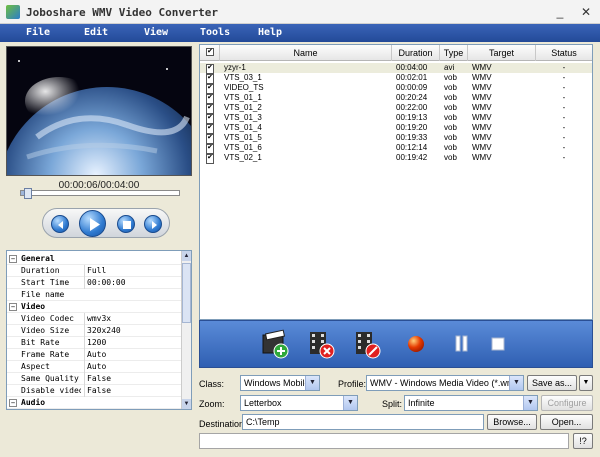 Image resolution: width=600 pixels, height=457 pixels. What do you see at coordinates (416, 345) in the screenshot?
I see `convert-button` at bounding box center [416, 345].